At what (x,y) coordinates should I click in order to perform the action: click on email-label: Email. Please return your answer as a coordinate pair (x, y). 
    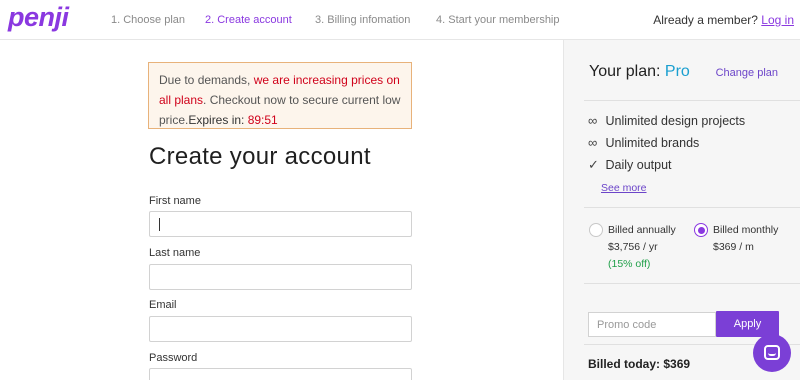
    Looking at the image, I should click on (163, 305).